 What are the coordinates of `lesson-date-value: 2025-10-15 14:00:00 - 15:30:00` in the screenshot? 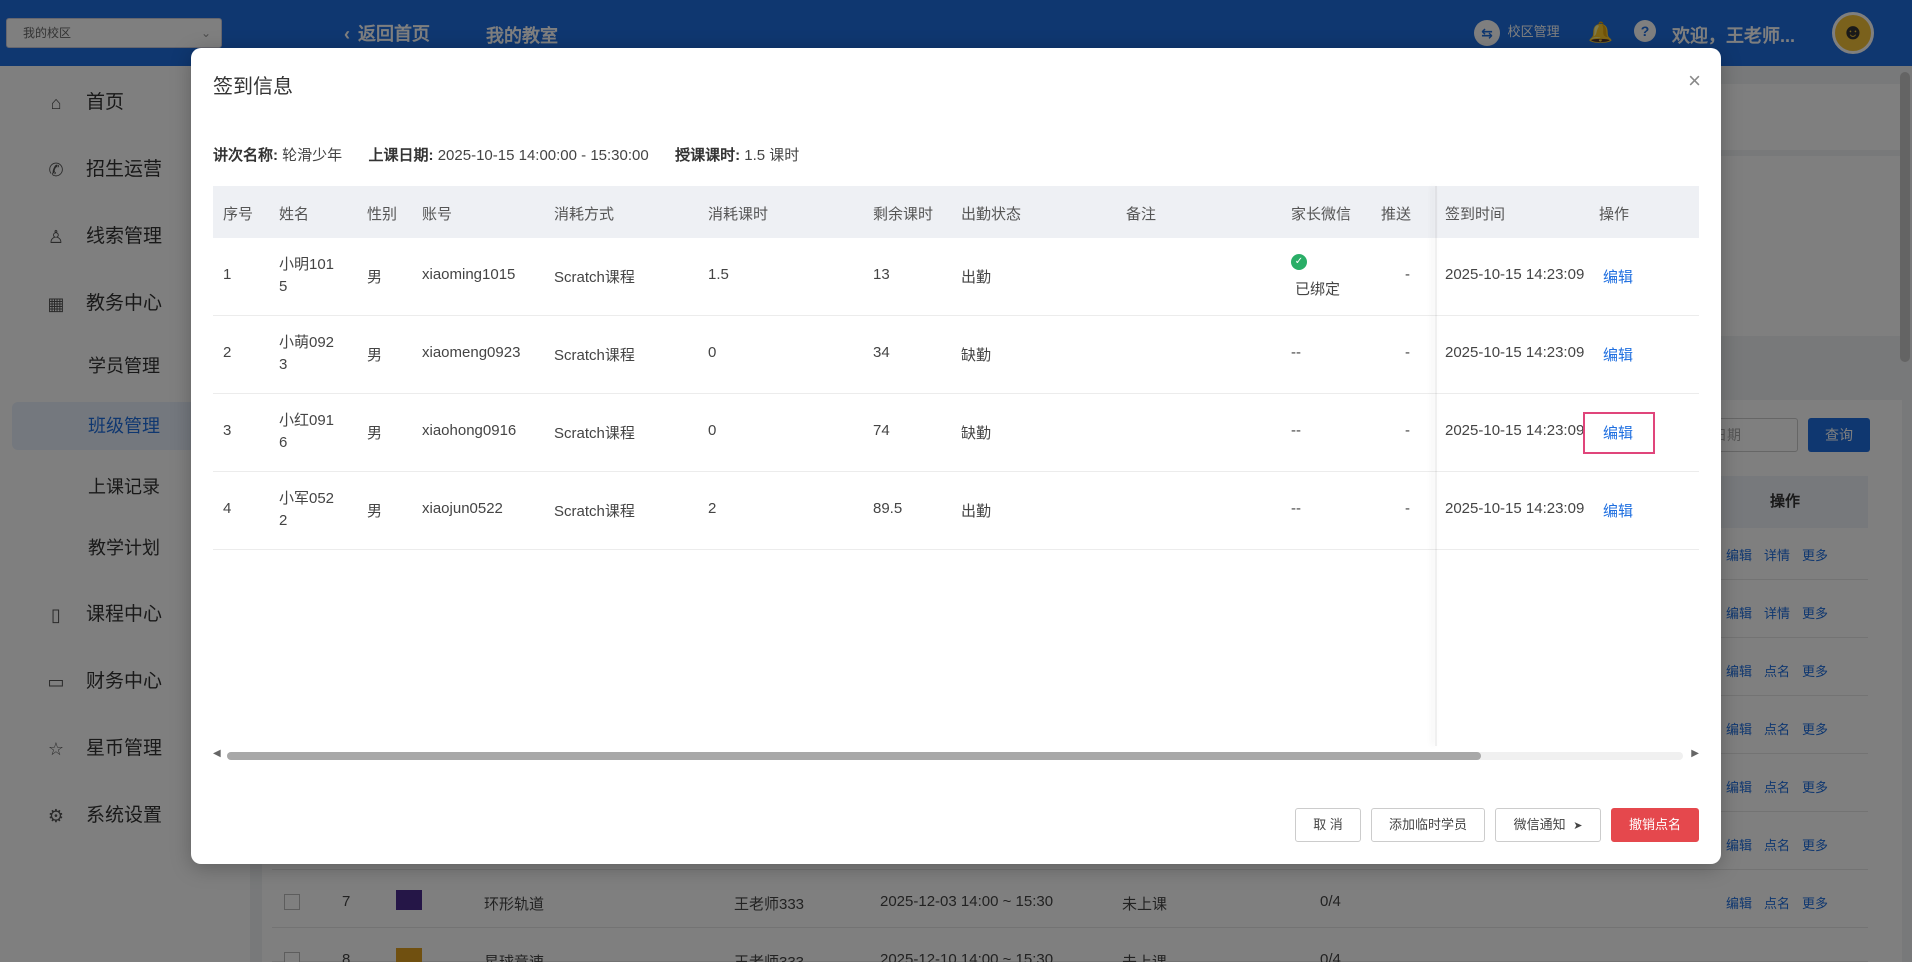 It's located at (543, 155).